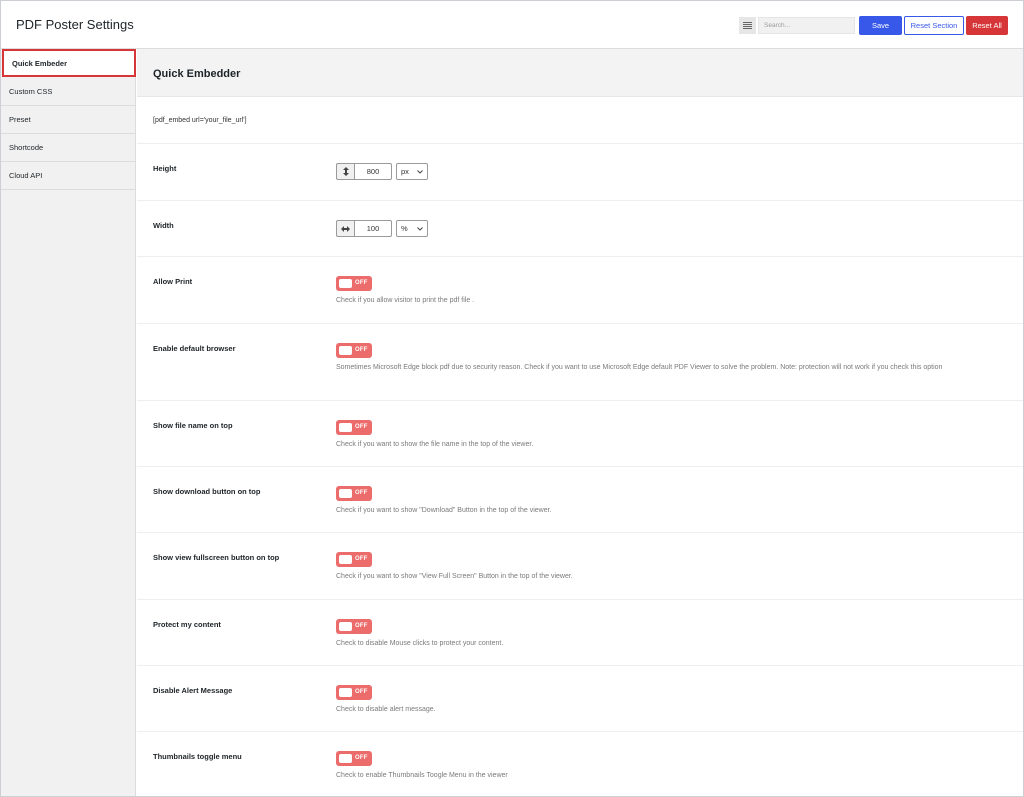 The width and height of the screenshot is (1024, 797). I want to click on allow-print-toggle: OFF, so click(354, 283).